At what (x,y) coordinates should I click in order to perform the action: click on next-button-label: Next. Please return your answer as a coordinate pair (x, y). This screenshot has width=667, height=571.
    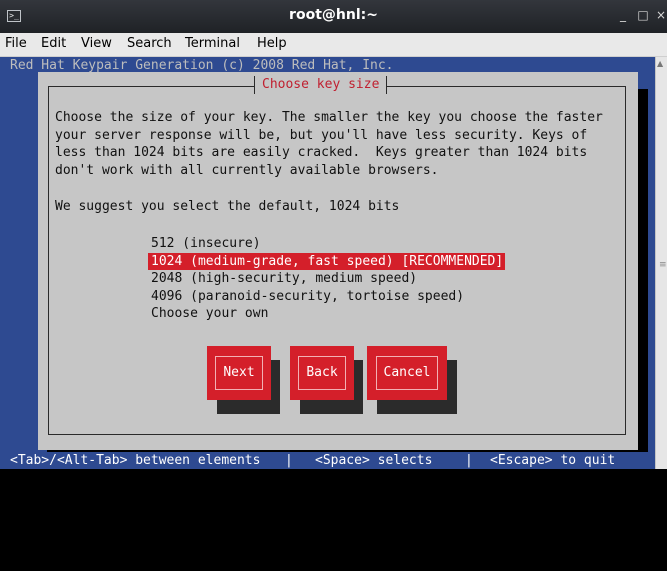
    Looking at the image, I should click on (239, 373).